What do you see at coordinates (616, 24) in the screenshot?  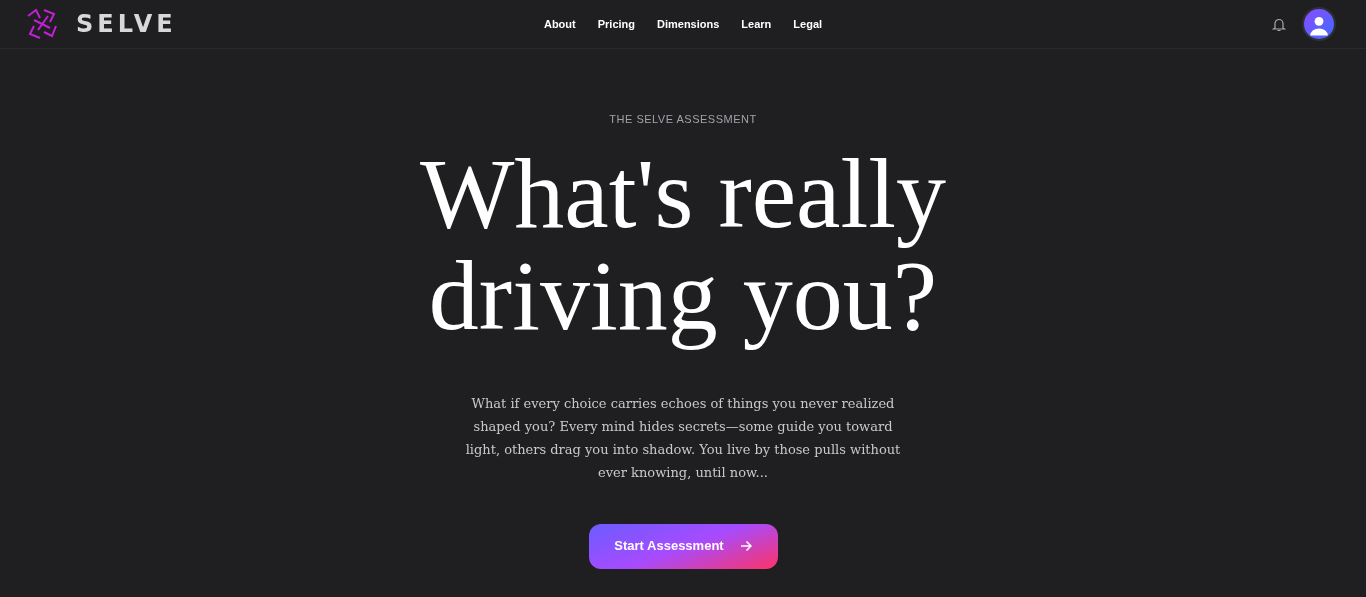 I see `nav-link: Pricing` at bounding box center [616, 24].